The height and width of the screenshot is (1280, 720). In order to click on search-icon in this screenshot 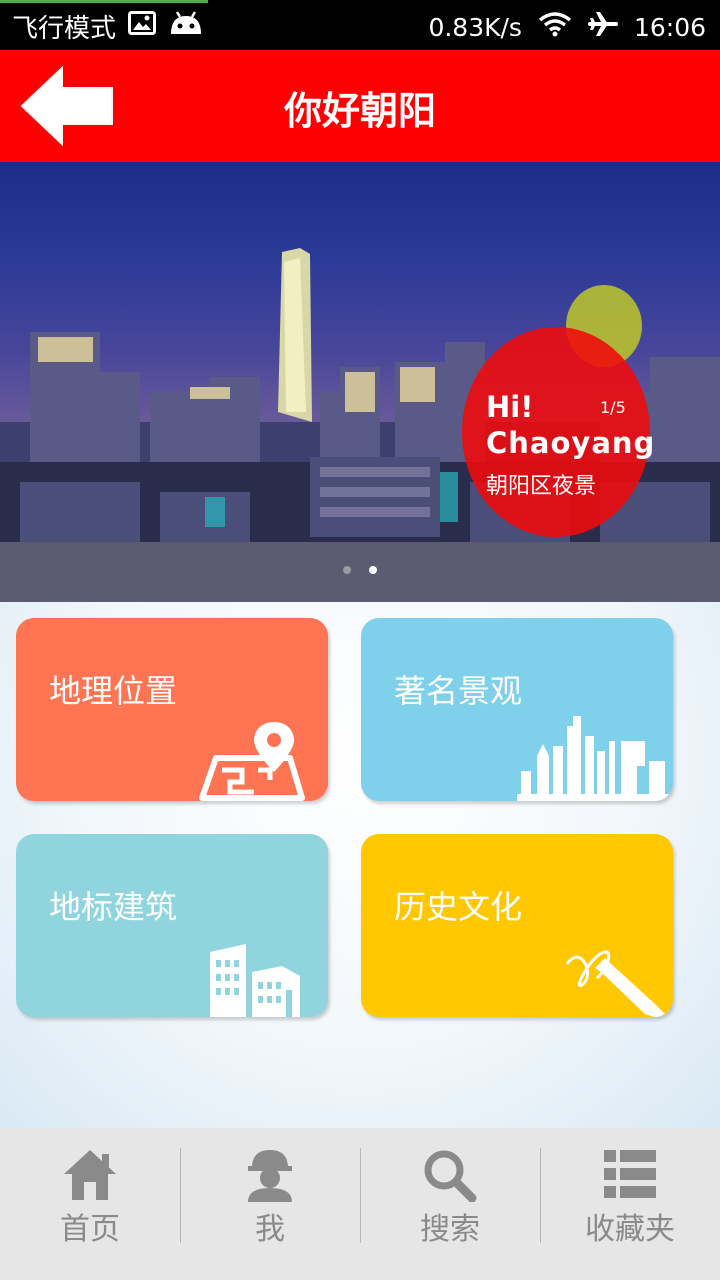, I will do `click(450, 1176)`.